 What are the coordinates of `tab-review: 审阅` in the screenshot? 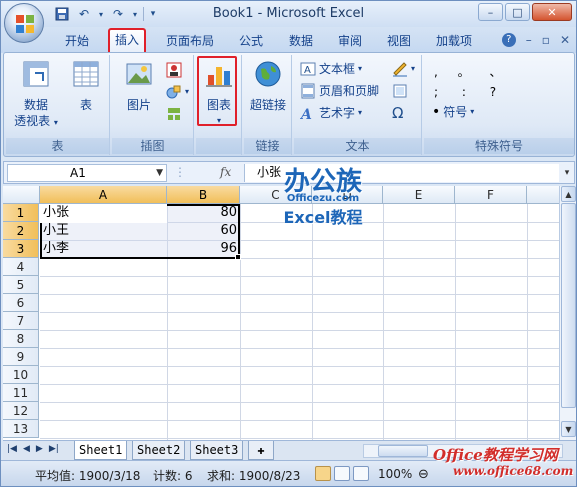 It's located at (350, 41).